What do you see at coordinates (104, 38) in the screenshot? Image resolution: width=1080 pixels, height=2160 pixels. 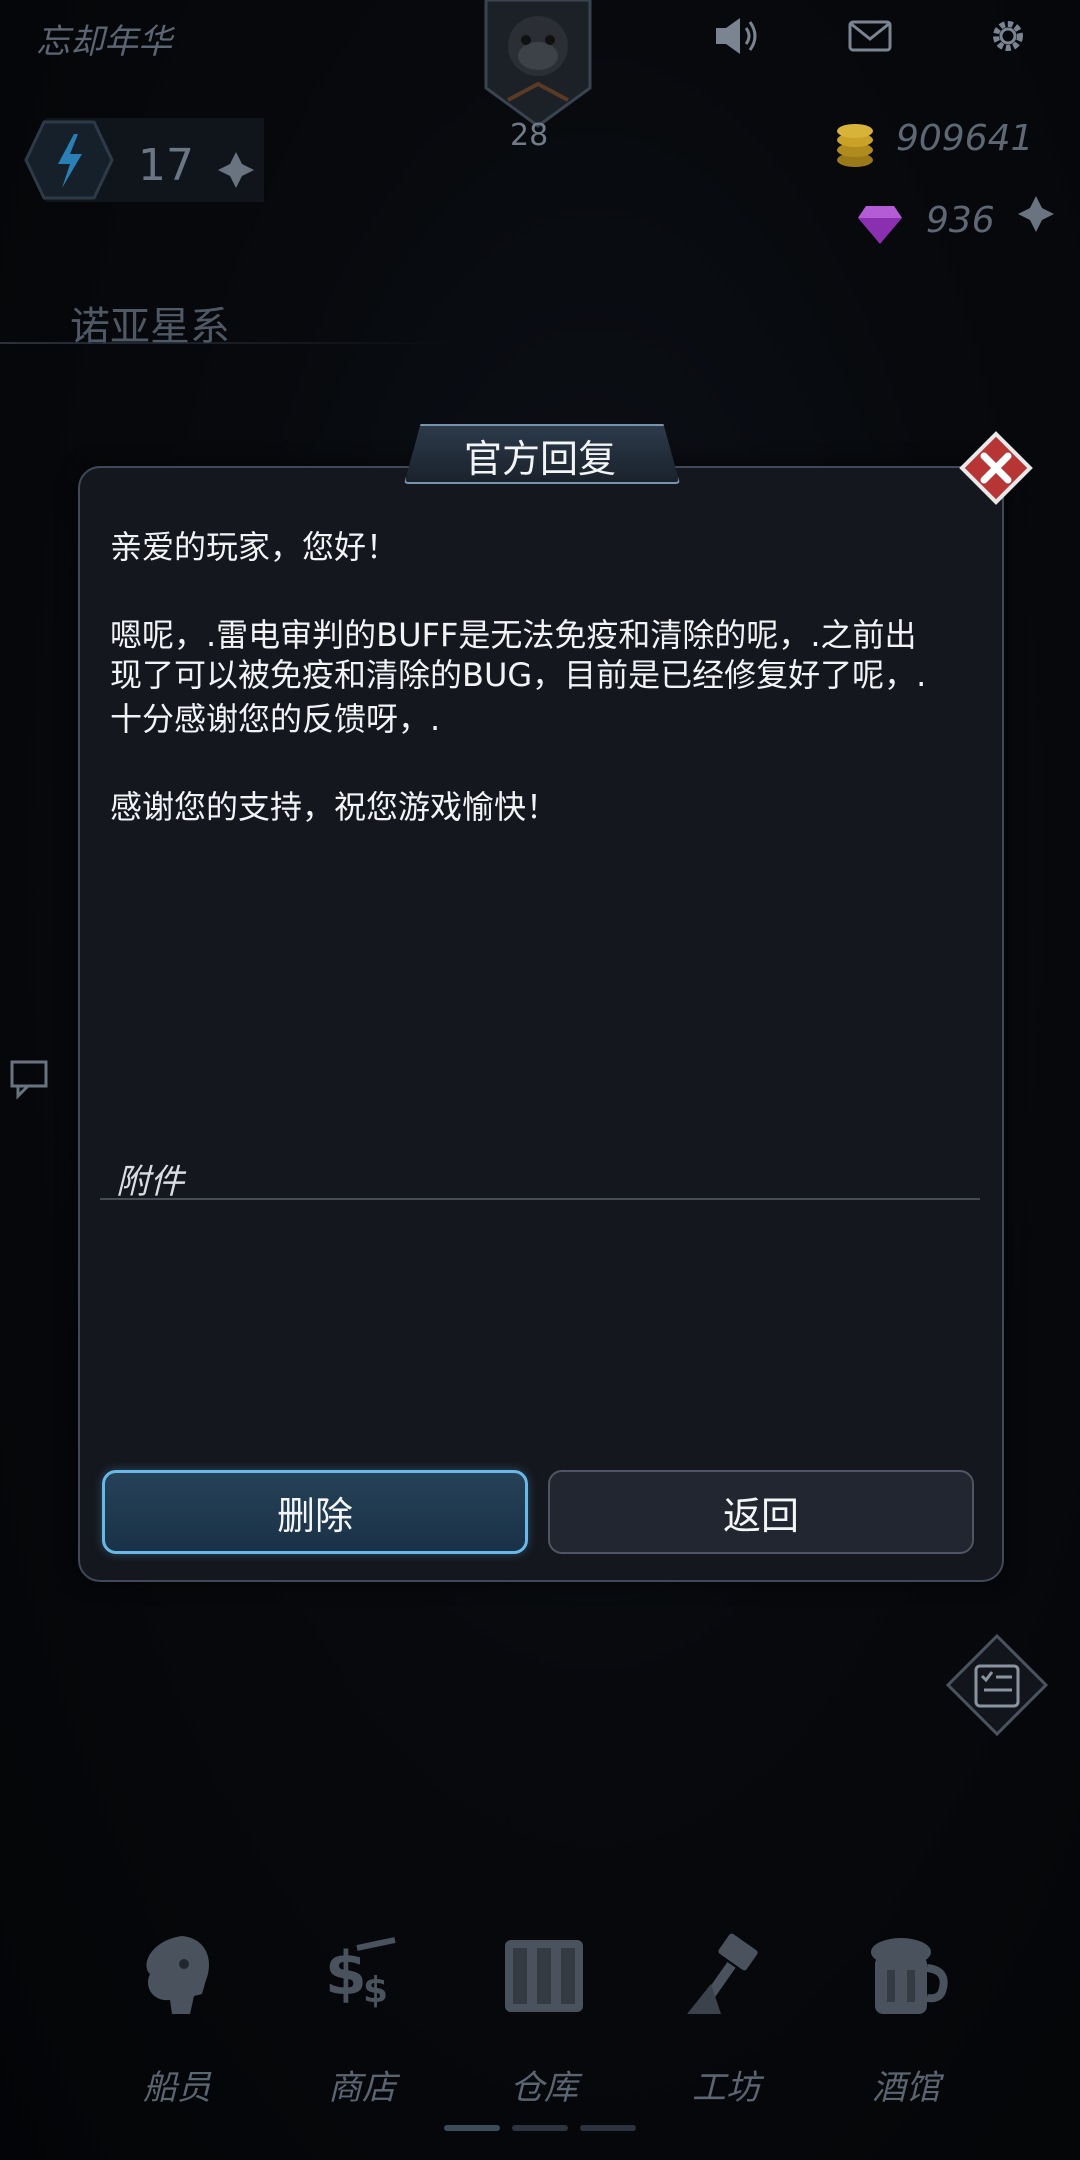 I see `player-name: 忘却年华` at bounding box center [104, 38].